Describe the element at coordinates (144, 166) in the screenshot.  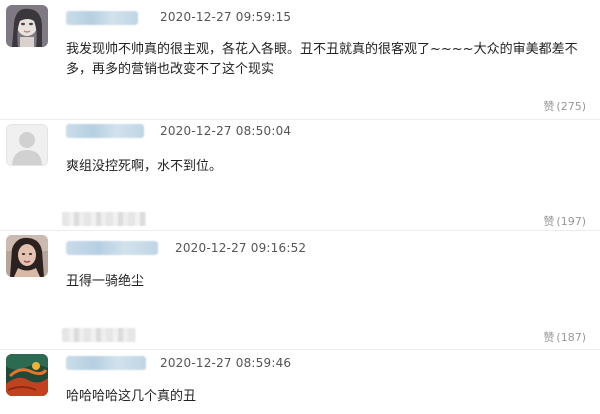
I see `comment-text: 爽组没控死啊，水不到位。` at that location.